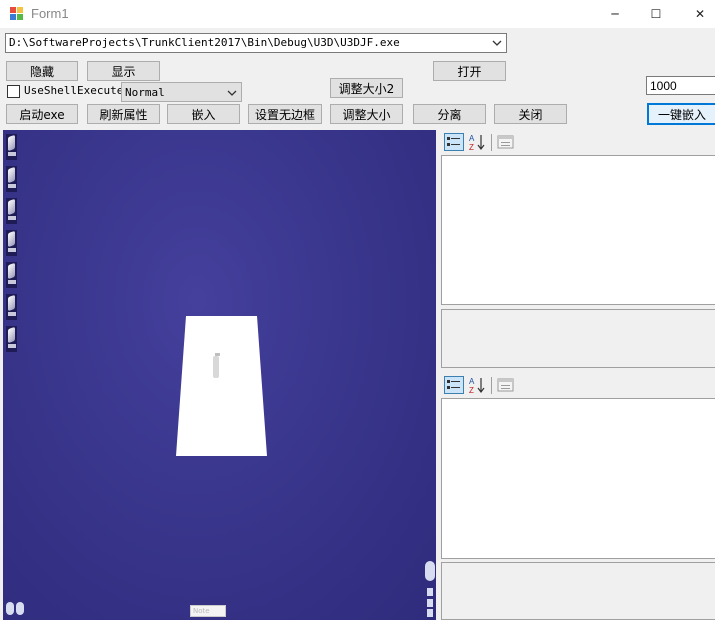 The height and width of the screenshot is (620, 715). What do you see at coordinates (42, 114) in the screenshot?
I see `start-exe-button: 启动exe` at bounding box center [42, 114].